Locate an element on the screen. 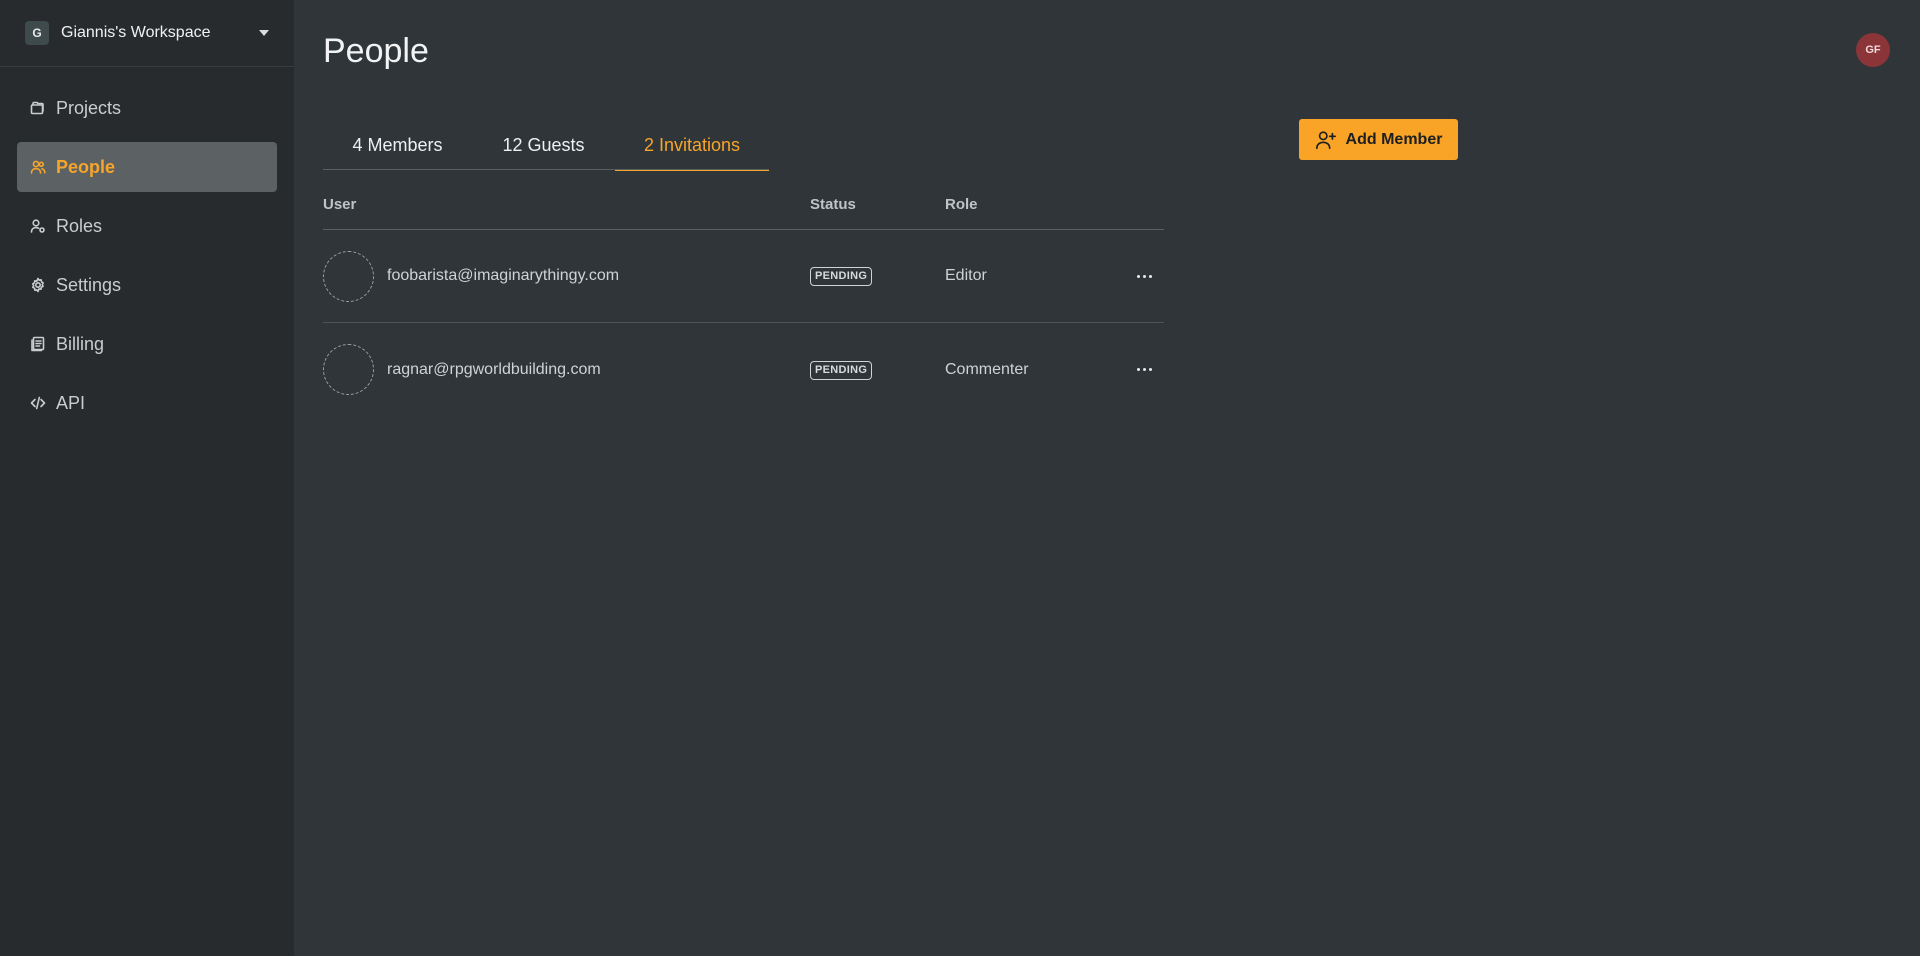 The image size is (1920, 956). sidebar-item-settings: Settings is located at coordinates (147, 285).